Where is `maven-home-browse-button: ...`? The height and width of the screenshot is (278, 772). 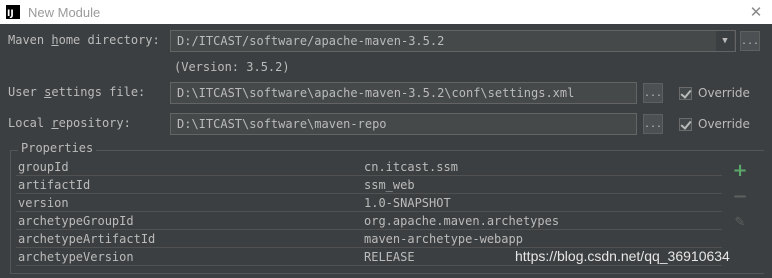
maven-home-browse-button: ... is located at coordinates (750, 41).